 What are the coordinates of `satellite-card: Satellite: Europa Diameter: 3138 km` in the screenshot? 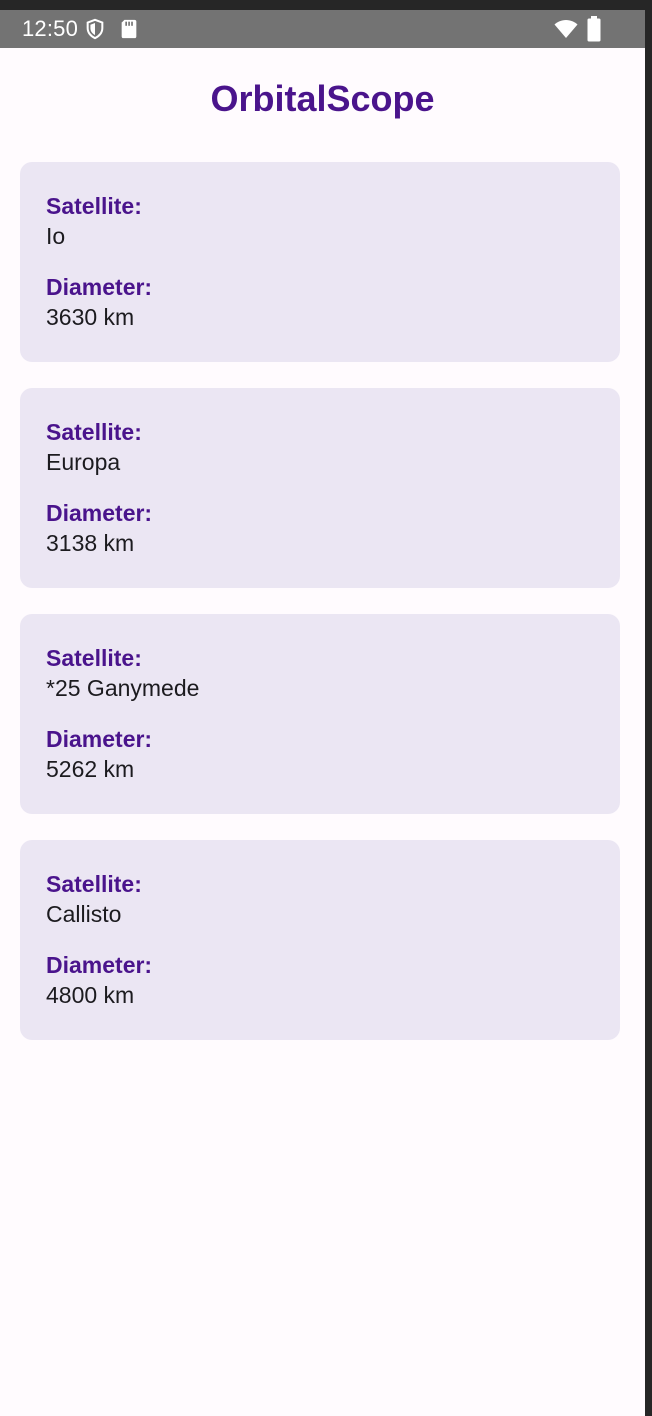 It's located at (320, 488).